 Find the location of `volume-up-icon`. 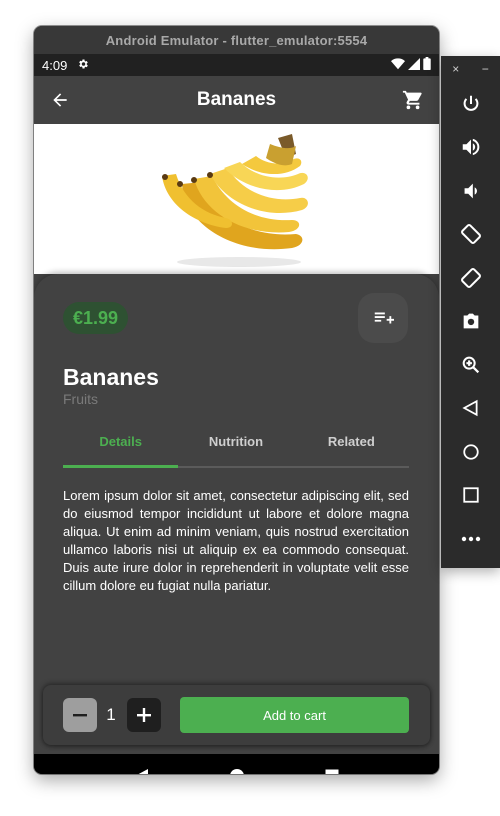

volume-up-icon is located at coordinates (470, 148).